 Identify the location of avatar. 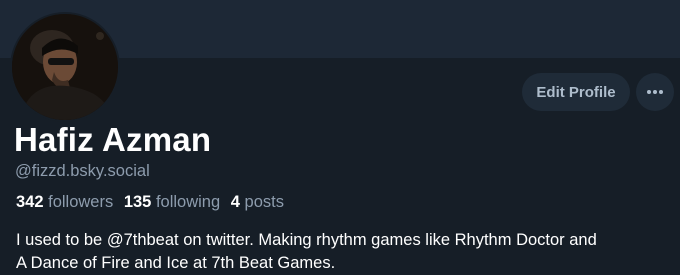
(65, 67).